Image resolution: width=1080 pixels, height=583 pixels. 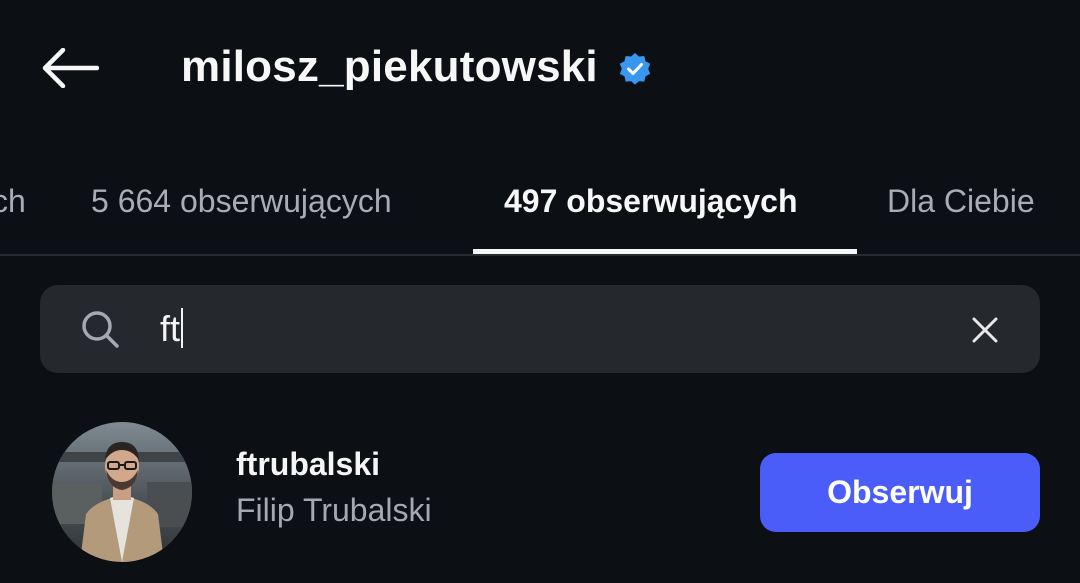 I want to click on arrow-left-icon, so click(x=70, y=68).